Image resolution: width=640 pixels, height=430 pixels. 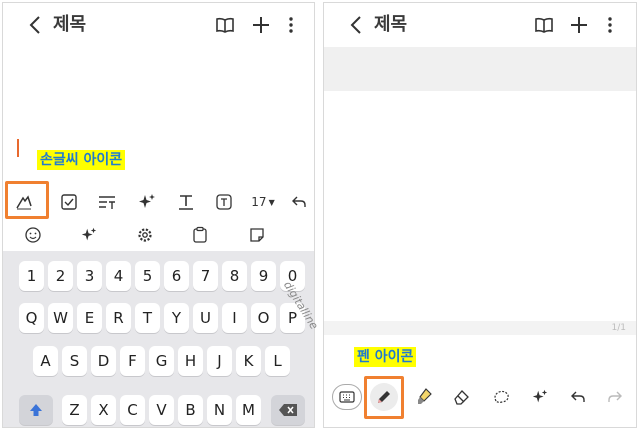 I want to click on shift-icon, so click(x=36, y=410).